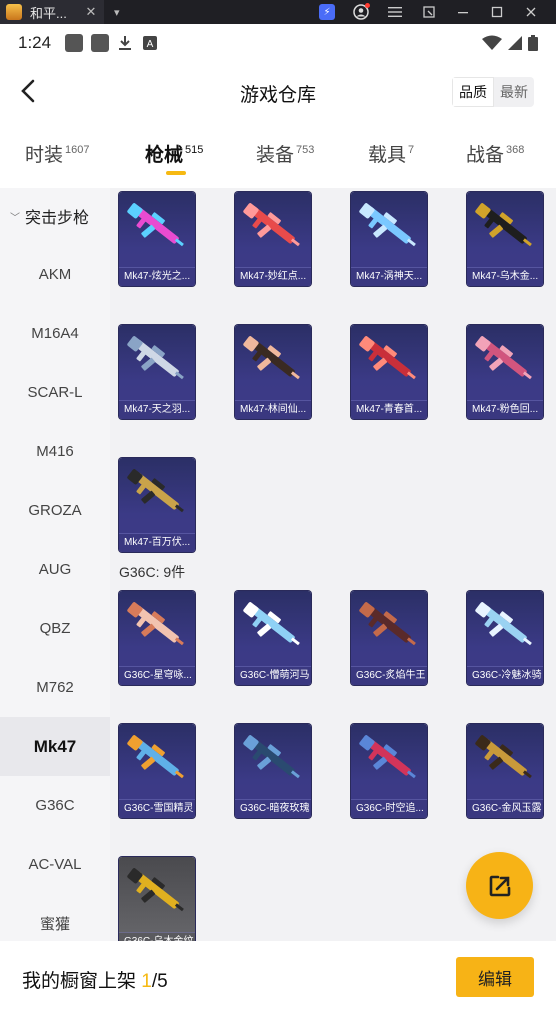 This screenshot has width=556, height=1012. I want to click on page-header: 游戏仓库 品质 最新, so click(278, 92).